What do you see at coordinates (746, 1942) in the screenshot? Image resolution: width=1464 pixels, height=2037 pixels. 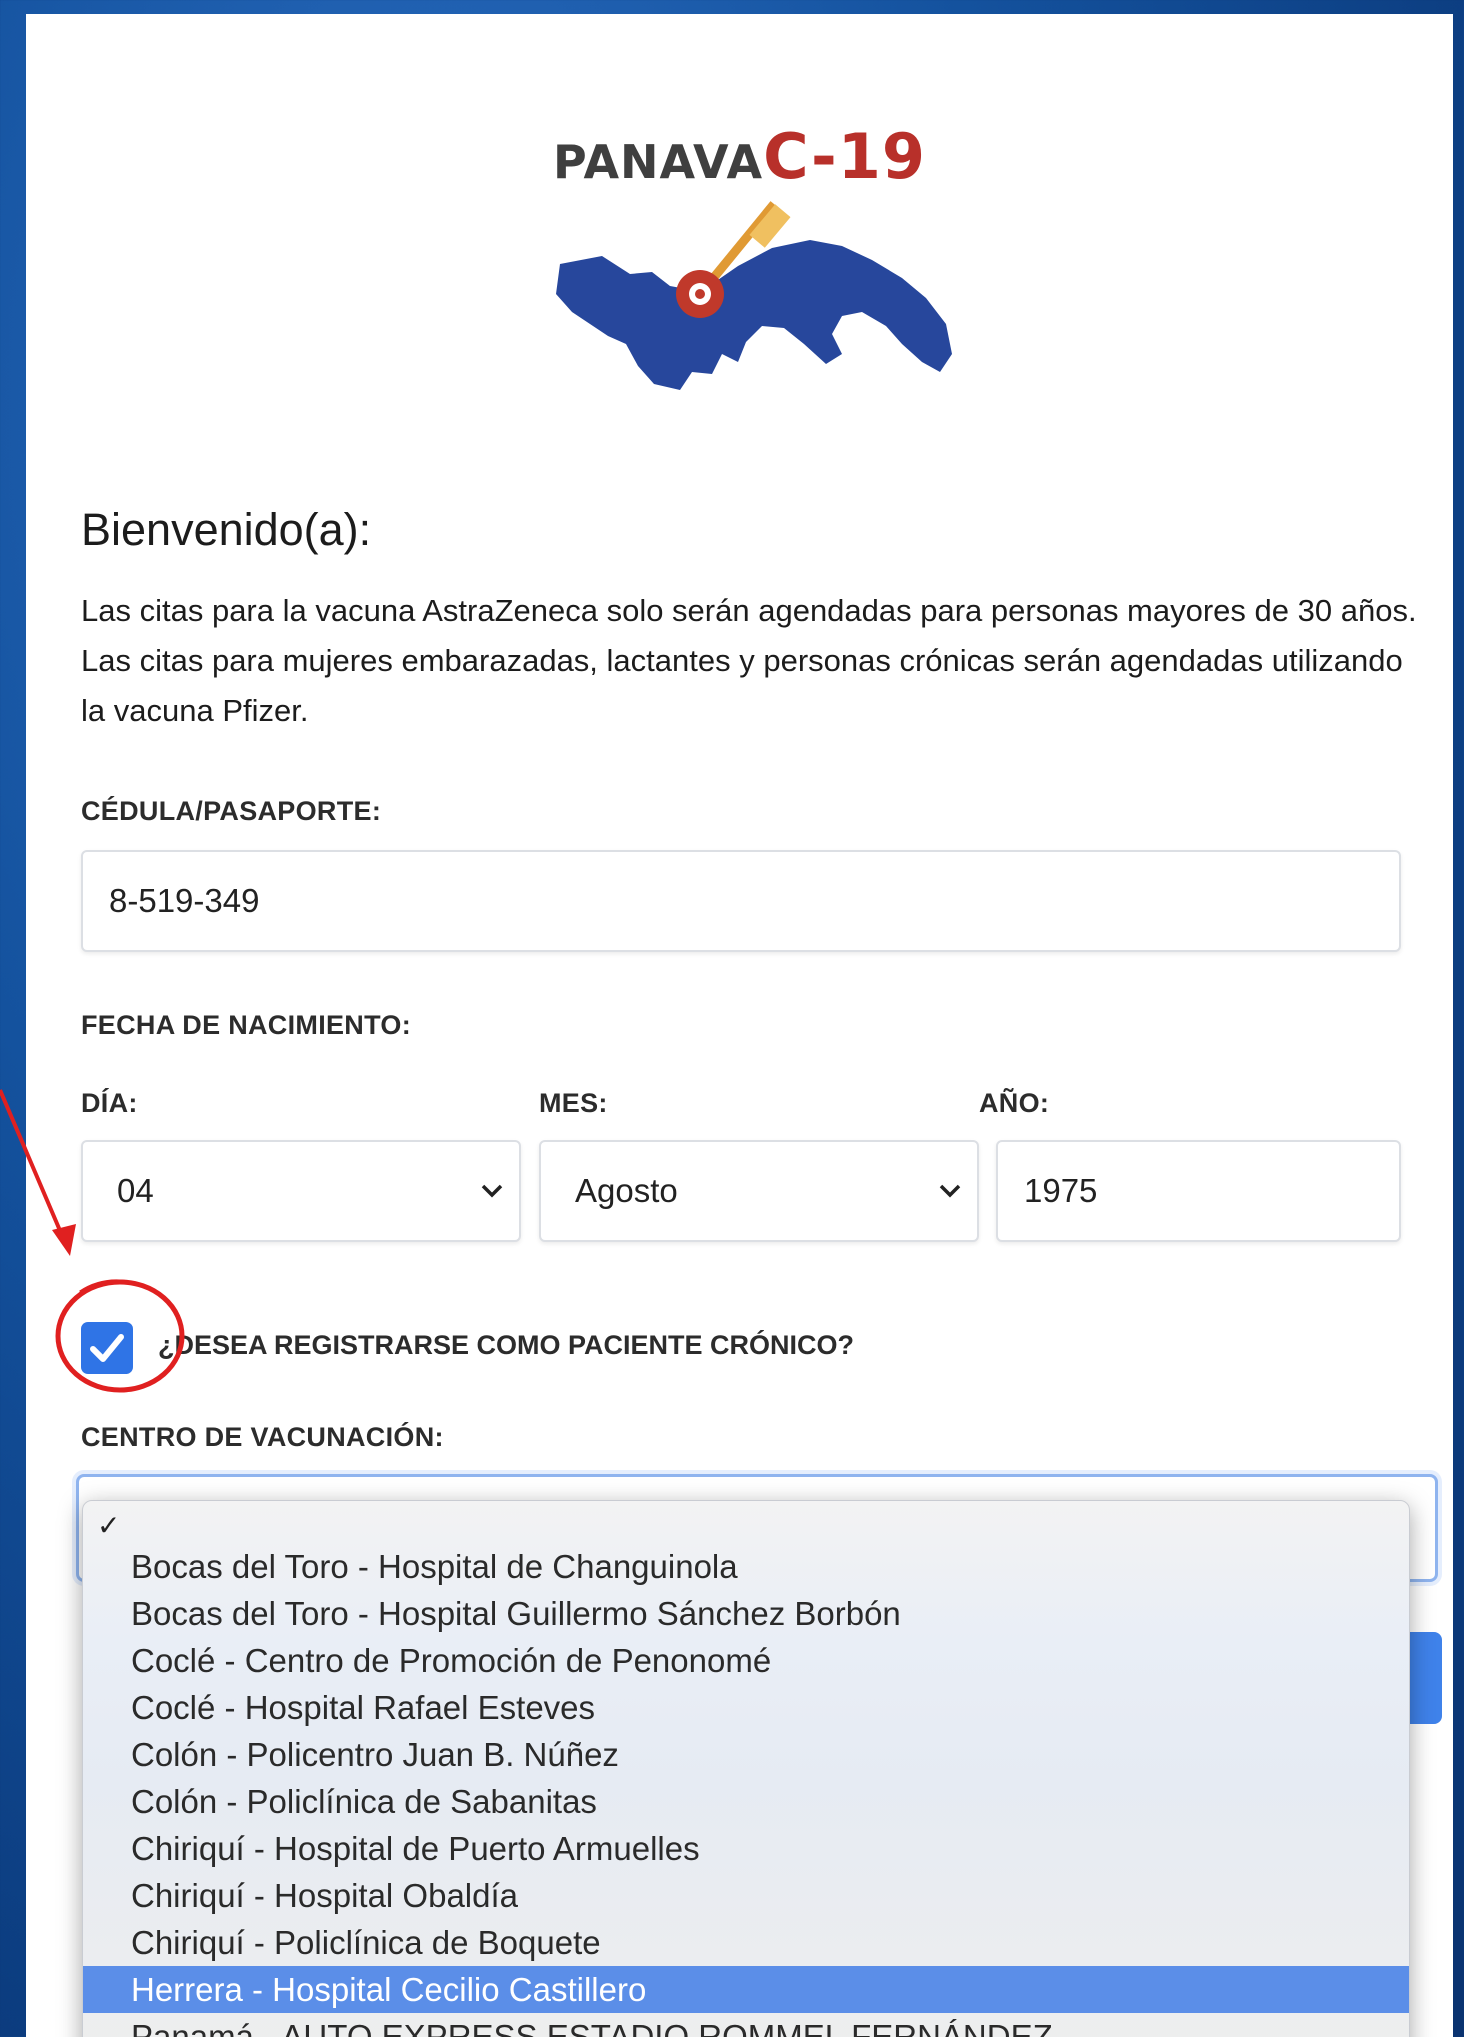 I see `list-item: Chiriquí - Policlínica de Boquete` at bounding box center [746, 1942].